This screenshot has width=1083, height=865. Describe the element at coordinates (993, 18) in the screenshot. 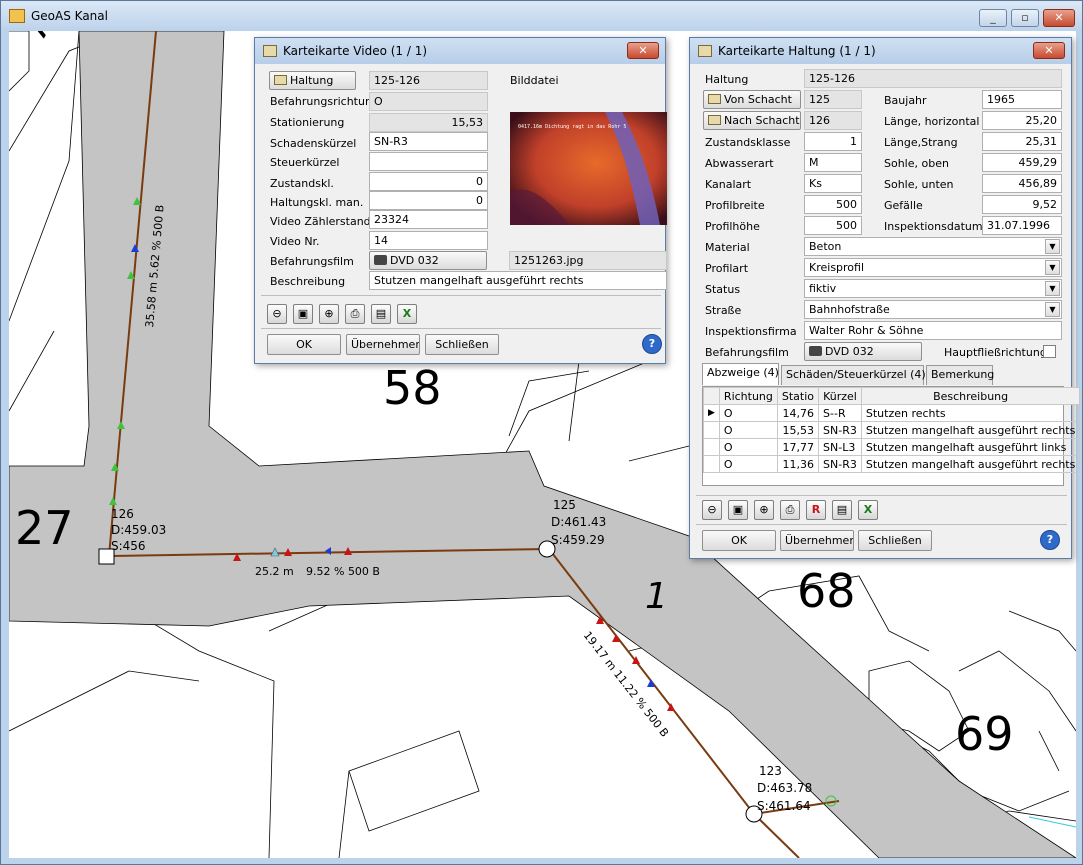

I see `minimize-button: _` at that location.